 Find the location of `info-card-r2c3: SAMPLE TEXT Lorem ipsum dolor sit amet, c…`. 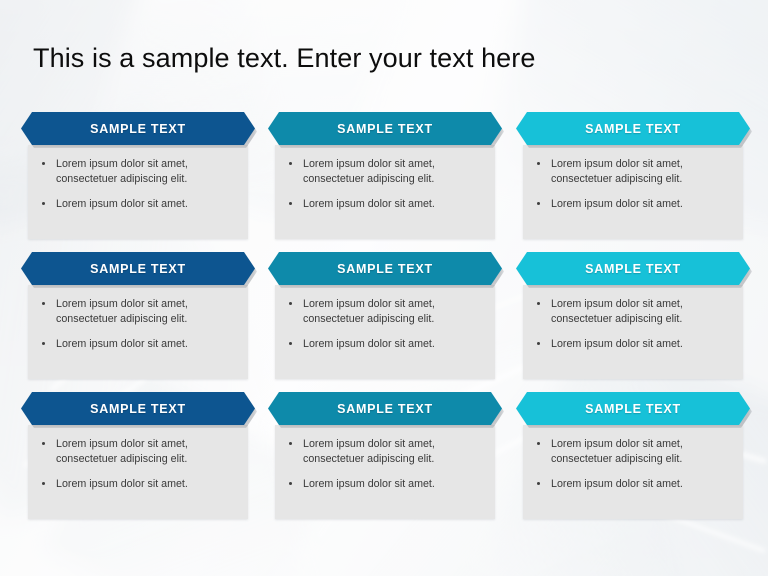

info-card-r2c3: SAMPLE TEXT Lorem ipsum dolor sit amet, c… is located at coordinates (633, 315).